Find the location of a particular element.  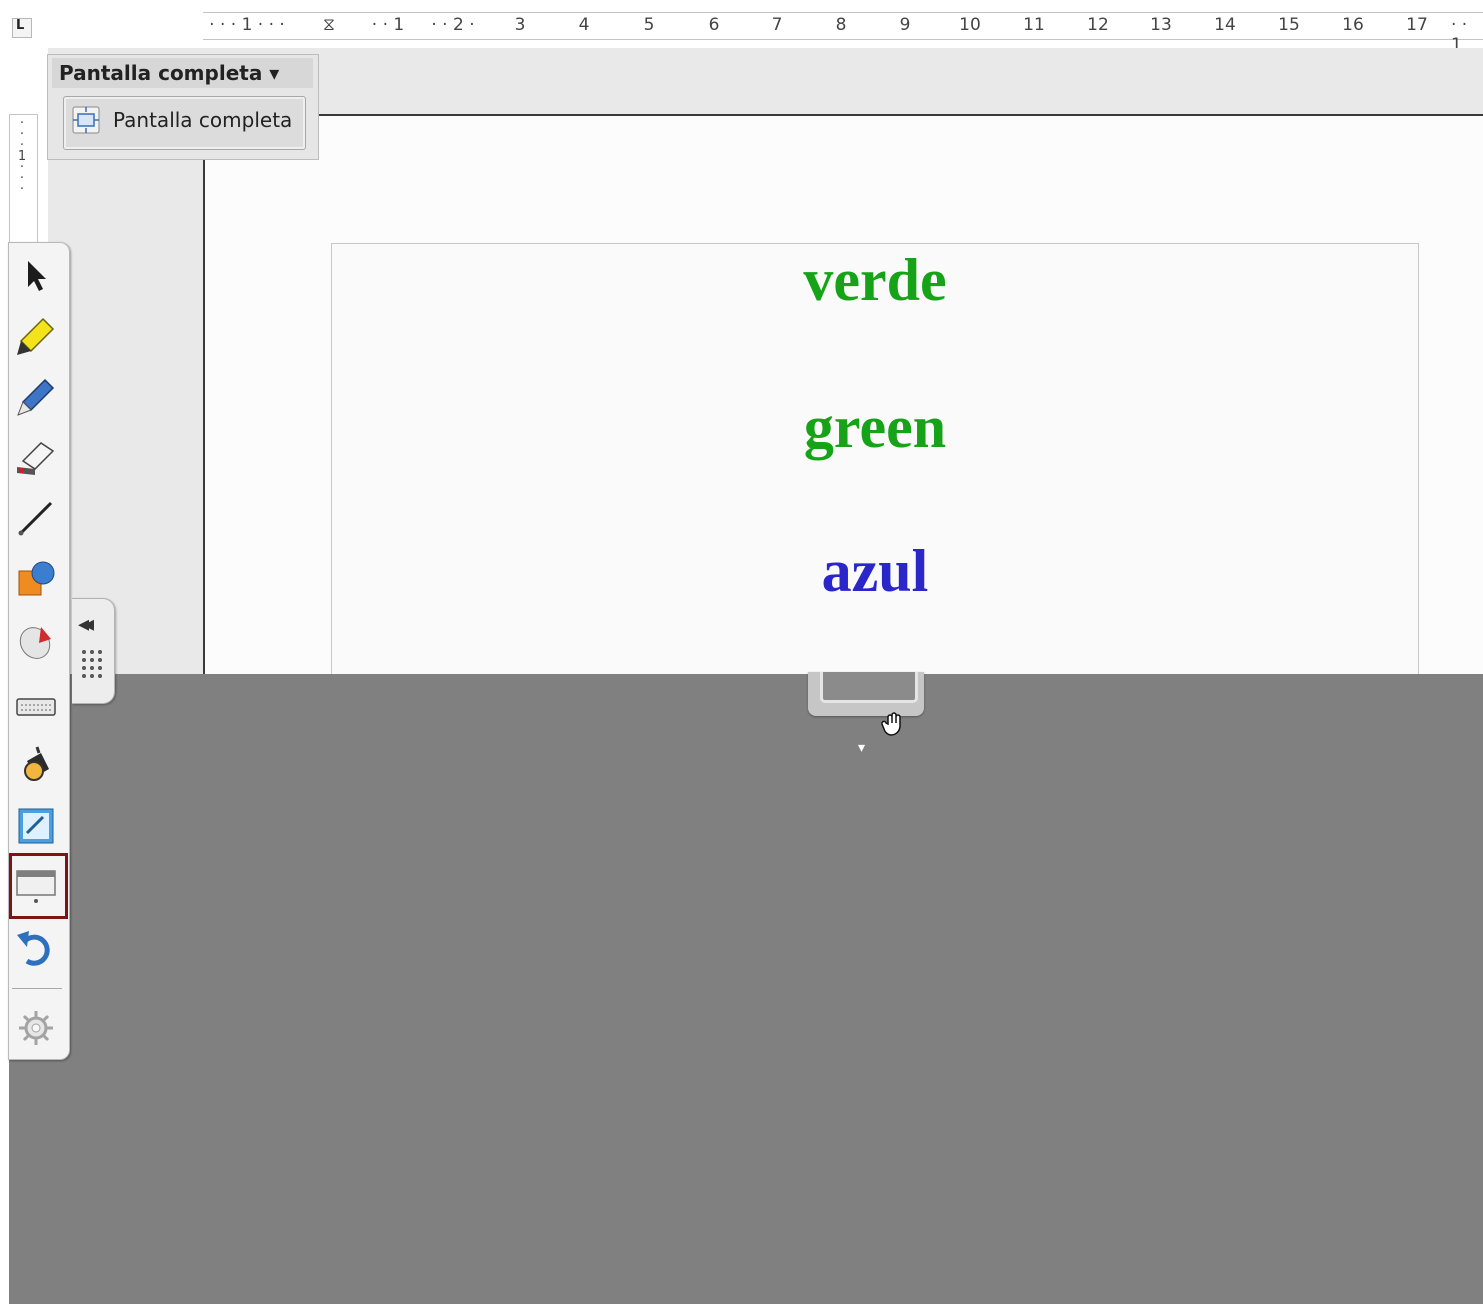

shapes-tool is located at coordinates (36, 578).